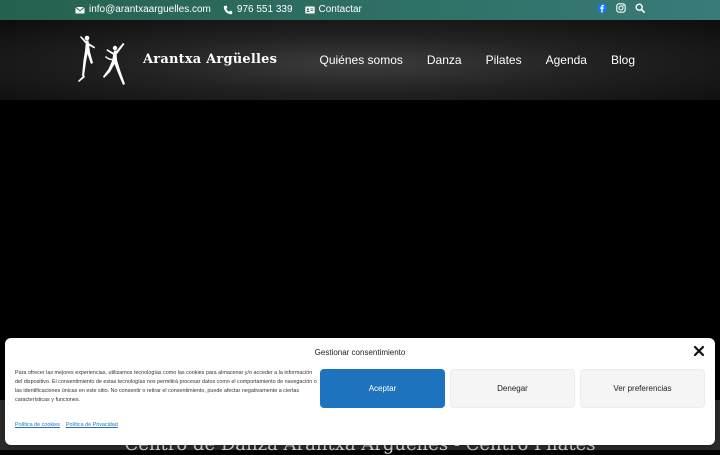  I want to click on envelope-icon, so click(80, 9).